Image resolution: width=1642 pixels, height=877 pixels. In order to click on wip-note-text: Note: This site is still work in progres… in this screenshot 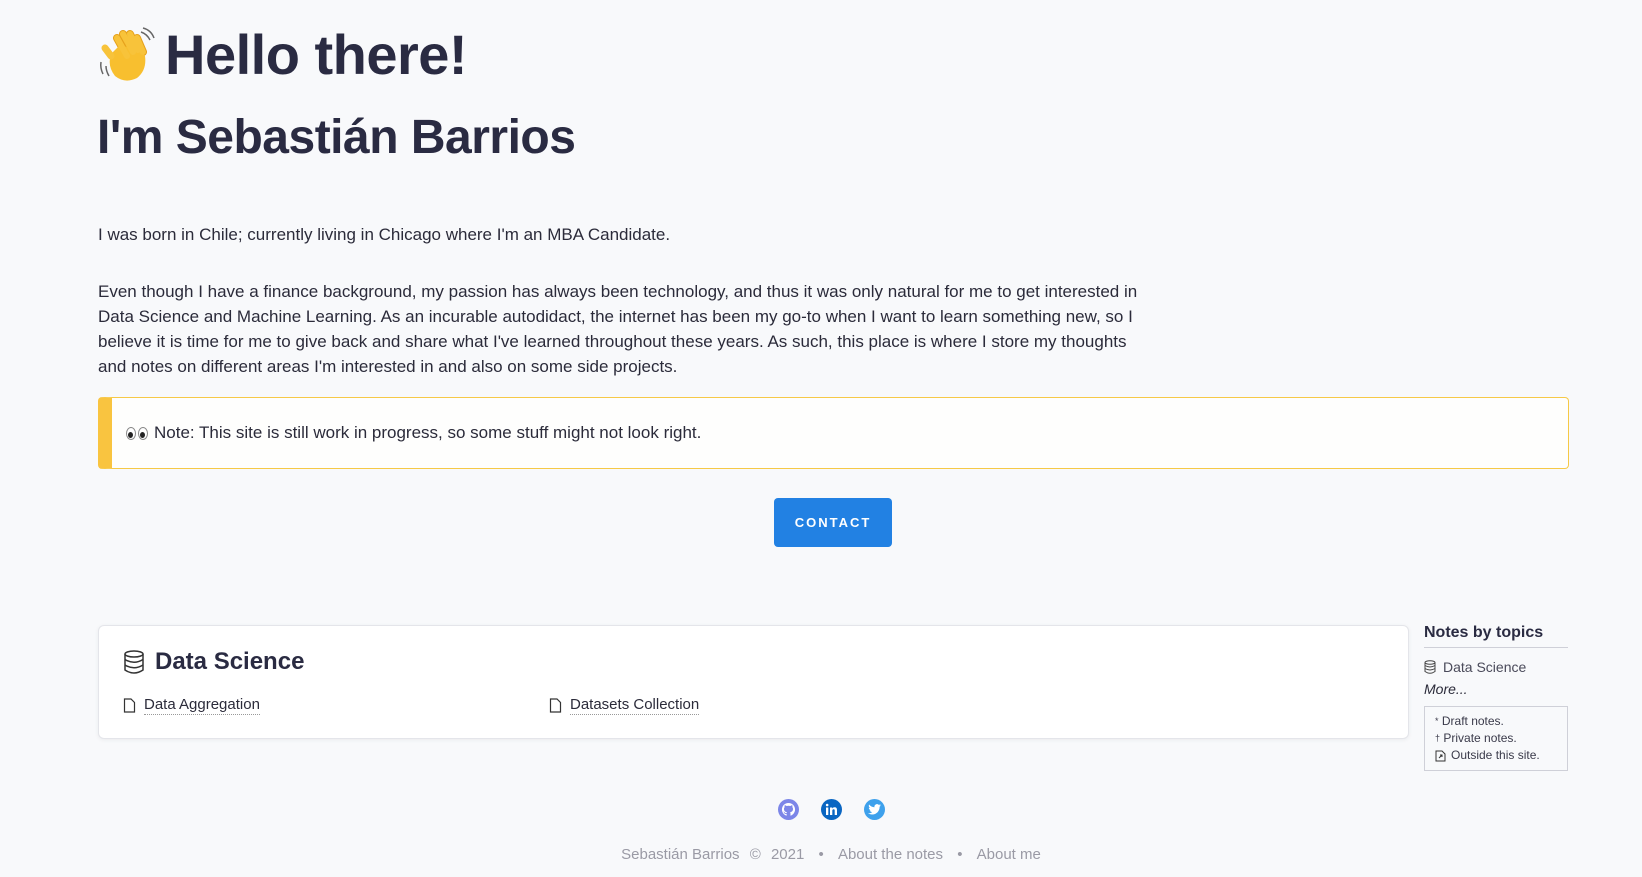, I will do `click(428, 432)`.